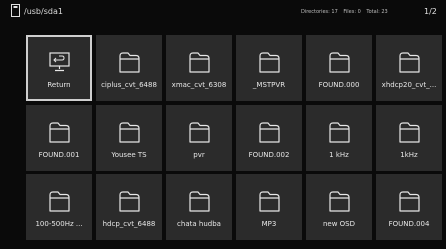  I want to click on tile-label: Yousee TS, so click(129, 155).